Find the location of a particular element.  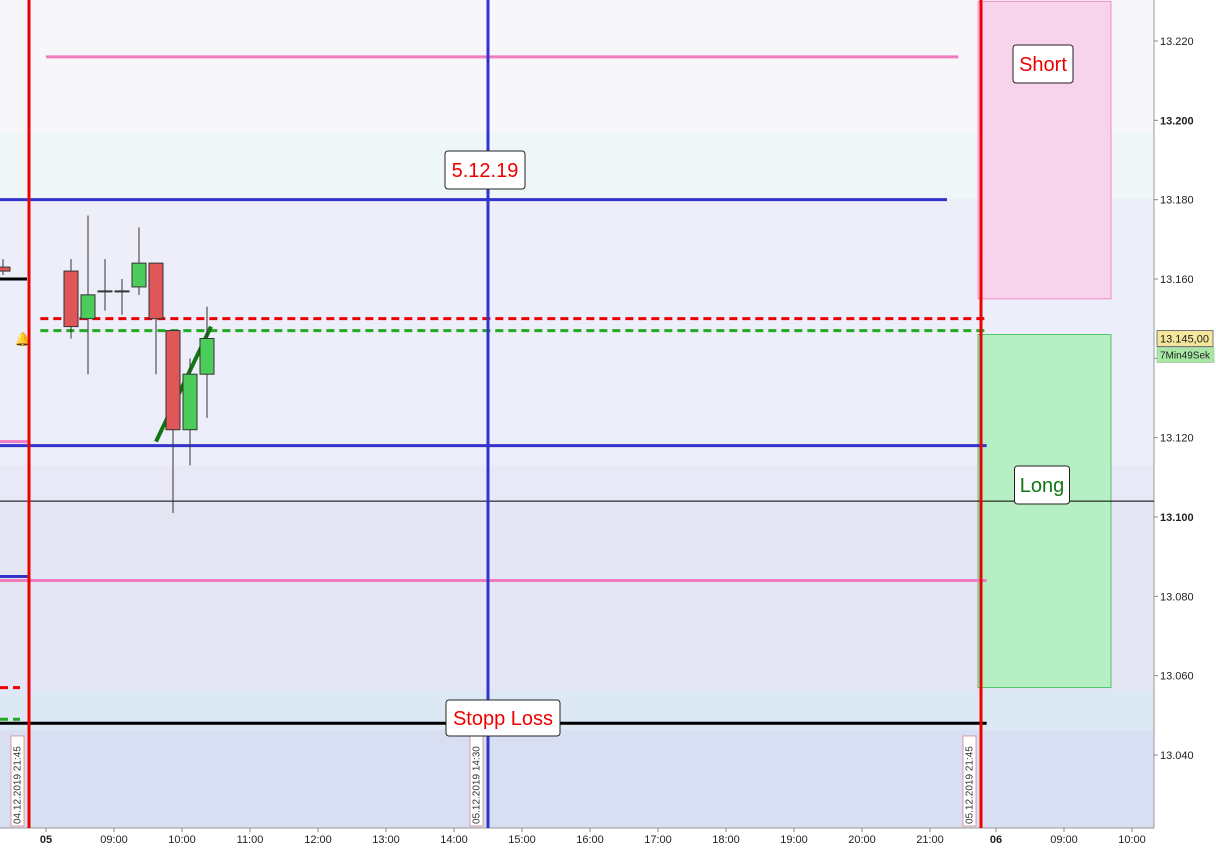

price-tick-label: 13.160 is located at coordinates (1177, 280).